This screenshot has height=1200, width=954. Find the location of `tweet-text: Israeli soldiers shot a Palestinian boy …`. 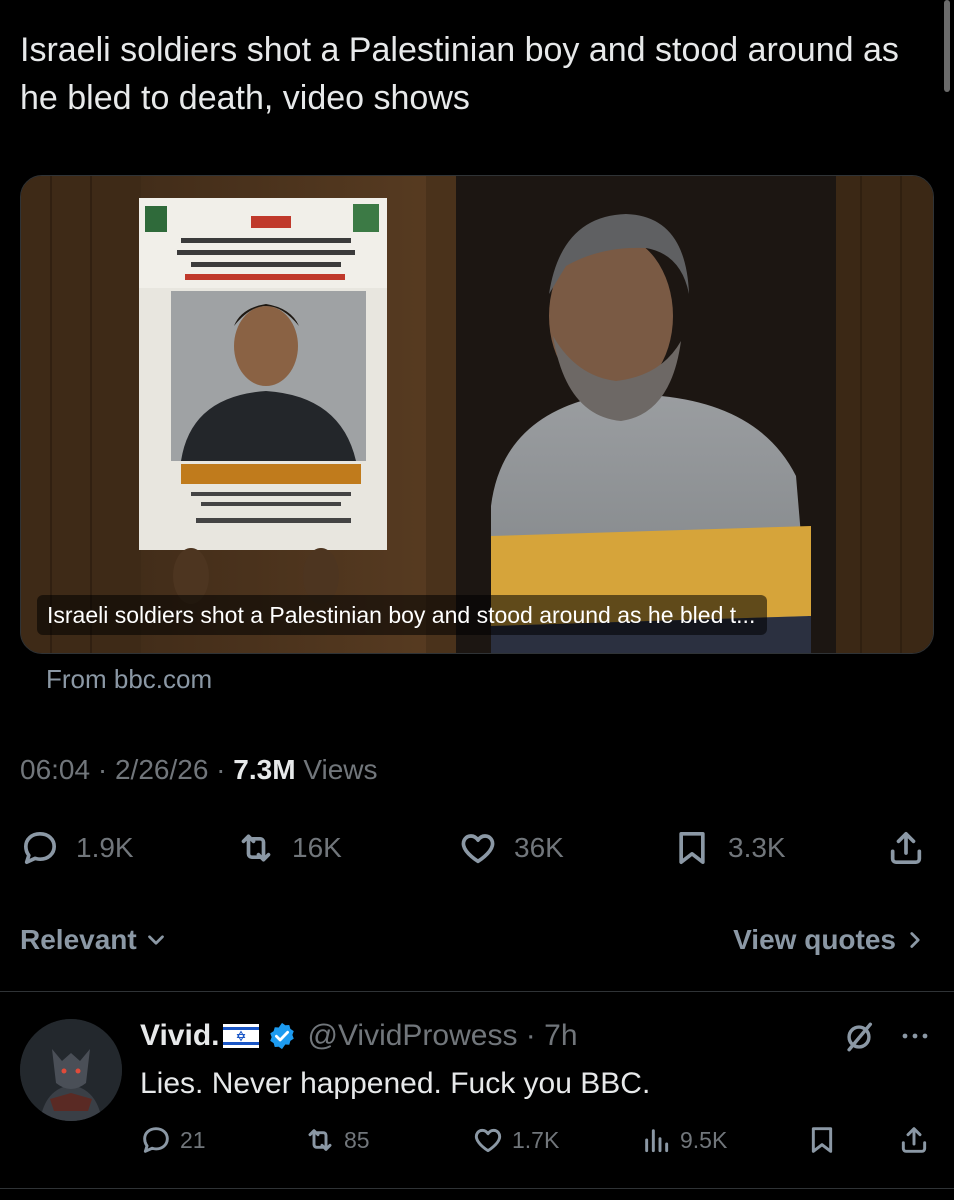

tweet-text: Israeli soldiers shot a Palestinian boy … is located at coordinates (459, 74).